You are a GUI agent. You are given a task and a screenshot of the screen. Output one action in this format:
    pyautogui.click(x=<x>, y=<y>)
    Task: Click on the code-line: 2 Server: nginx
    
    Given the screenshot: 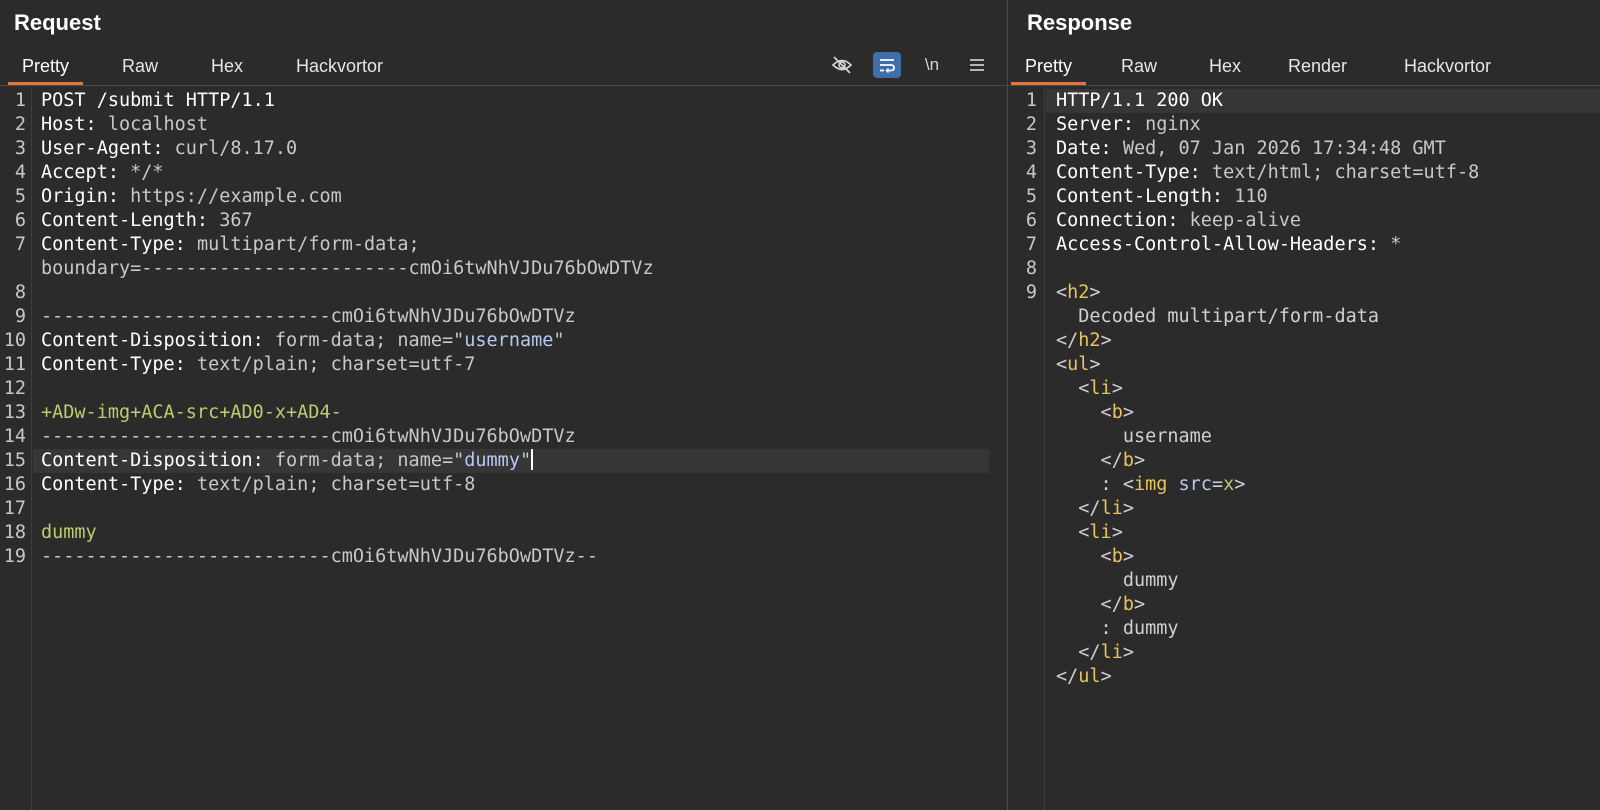 What is the action you would take?
    pyautogui.click(x=1304, y=125)
    